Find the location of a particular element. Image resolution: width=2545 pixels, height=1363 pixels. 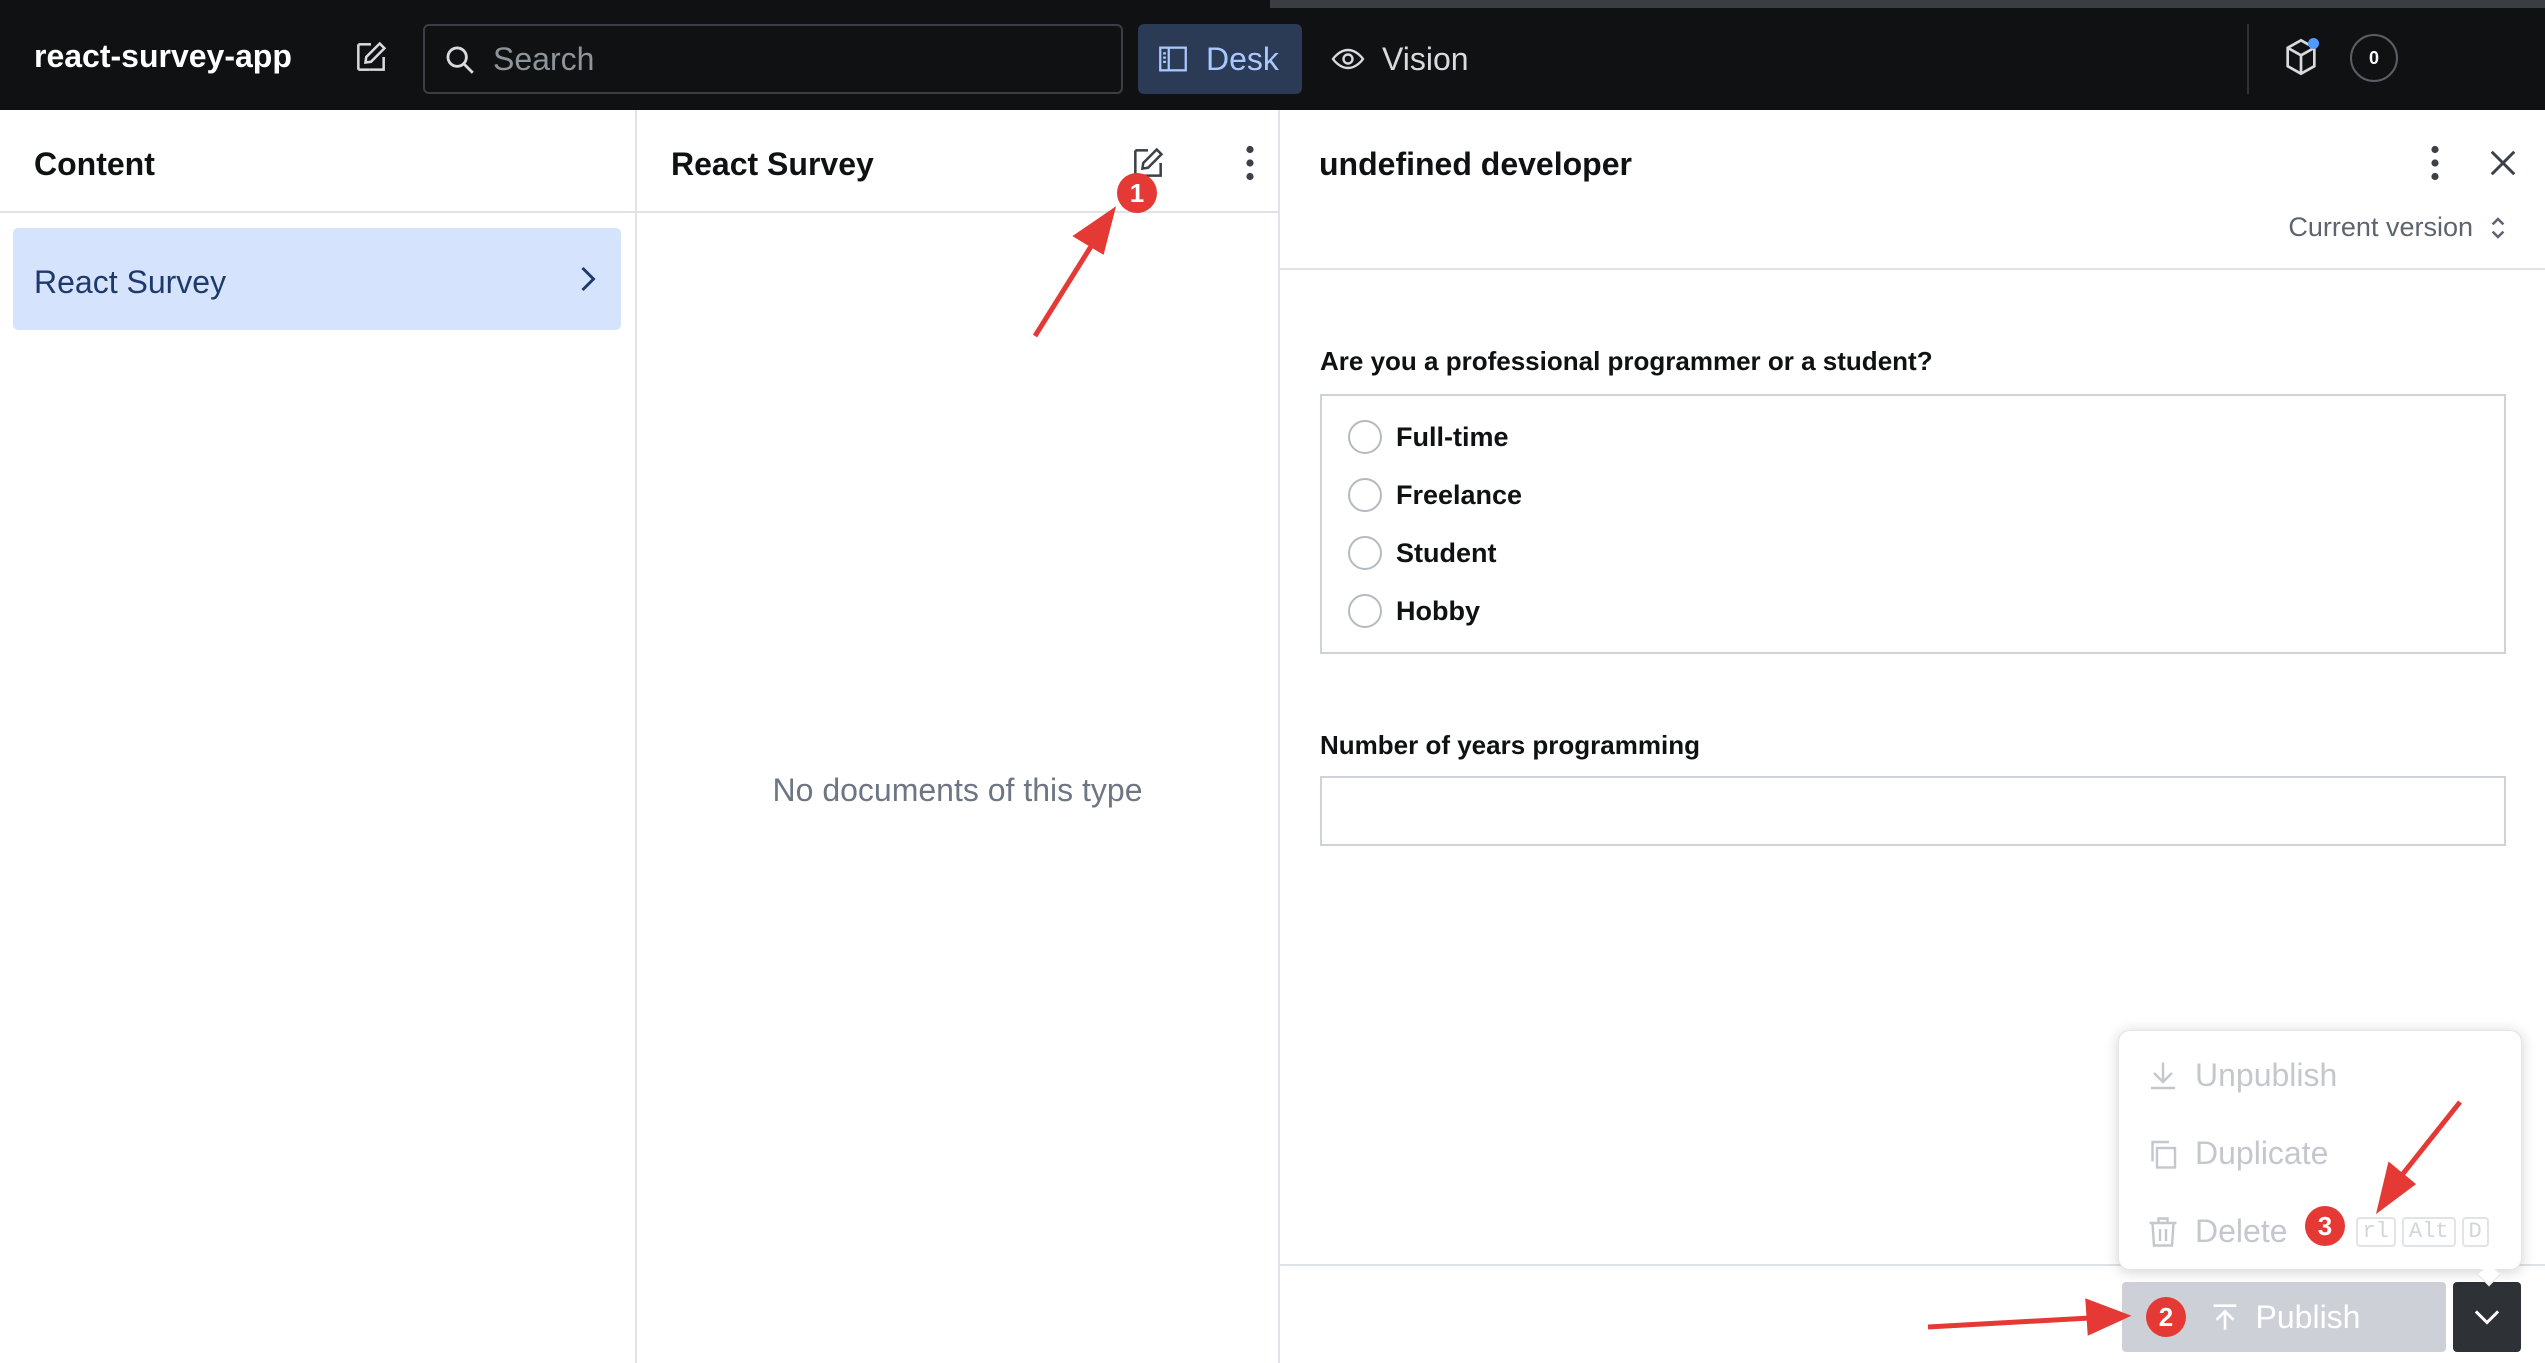

years-field-label: Number of years programming is located at coordinates (1510, 745).